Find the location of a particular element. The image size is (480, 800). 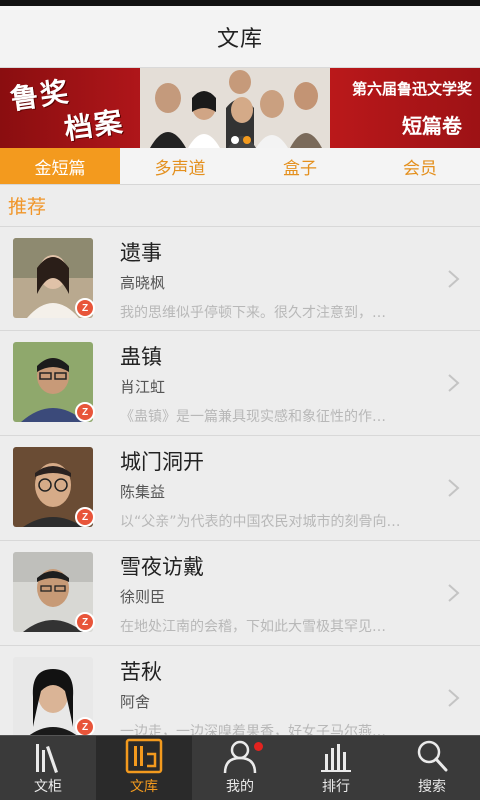

tabbar-label: 搜索 is located at coordinates (432, 787).